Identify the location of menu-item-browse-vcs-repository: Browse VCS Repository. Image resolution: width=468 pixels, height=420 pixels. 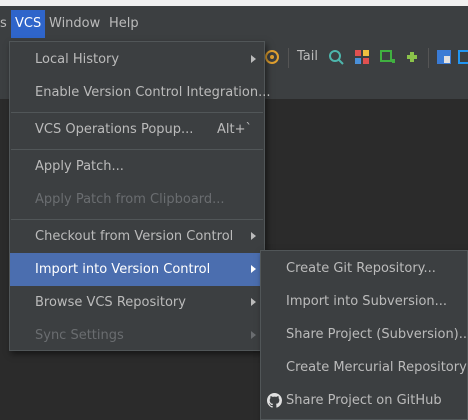
(137, 302).